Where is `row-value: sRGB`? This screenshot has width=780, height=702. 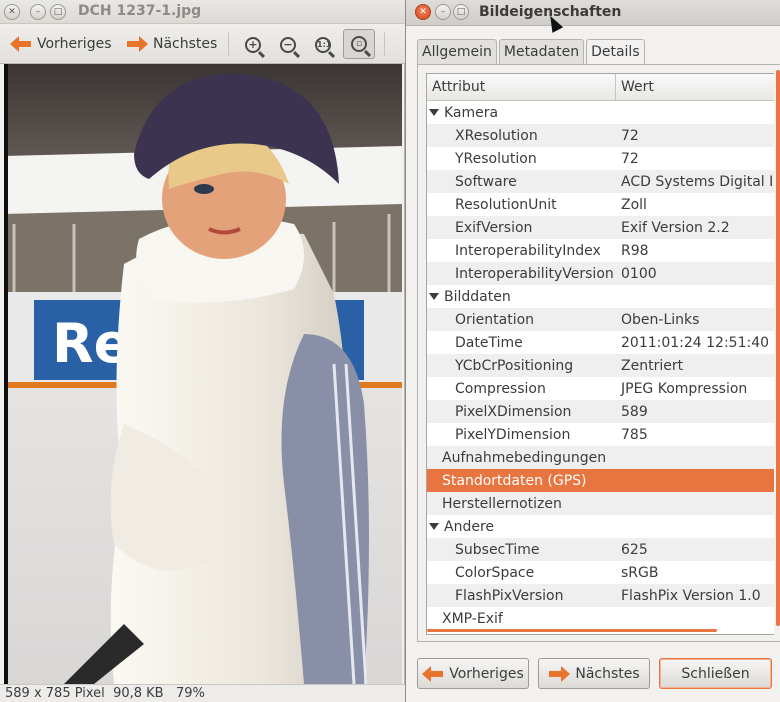 row-value: sRGB is located at coordinates (640, 572).